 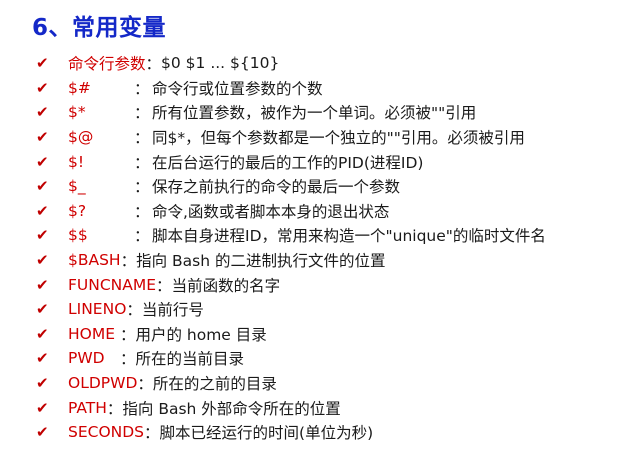 What do you see at coordinates (220, 63) in the screenshot?
I see `variable-description: $0 $1 ... ${10}` at bounding box center [220, 63].